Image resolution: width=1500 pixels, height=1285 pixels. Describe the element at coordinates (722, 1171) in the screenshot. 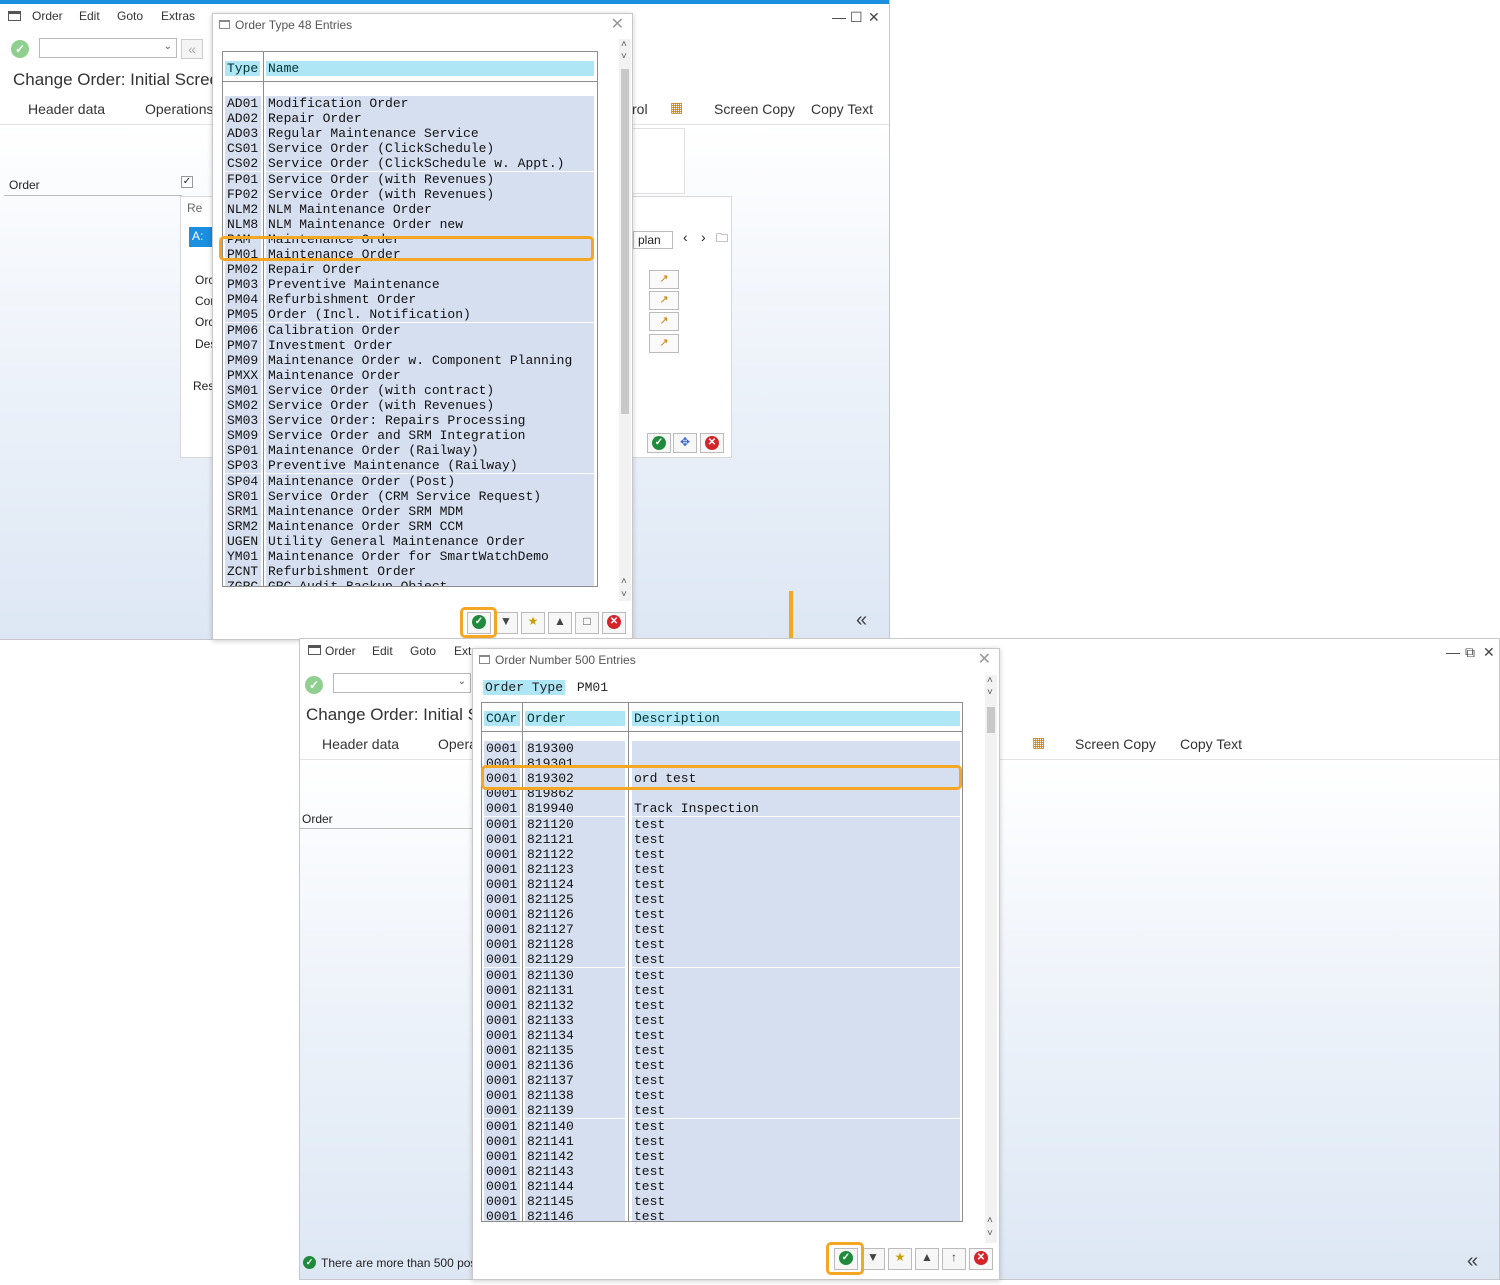

I see `table-row: 0001 821143 test` at that location.